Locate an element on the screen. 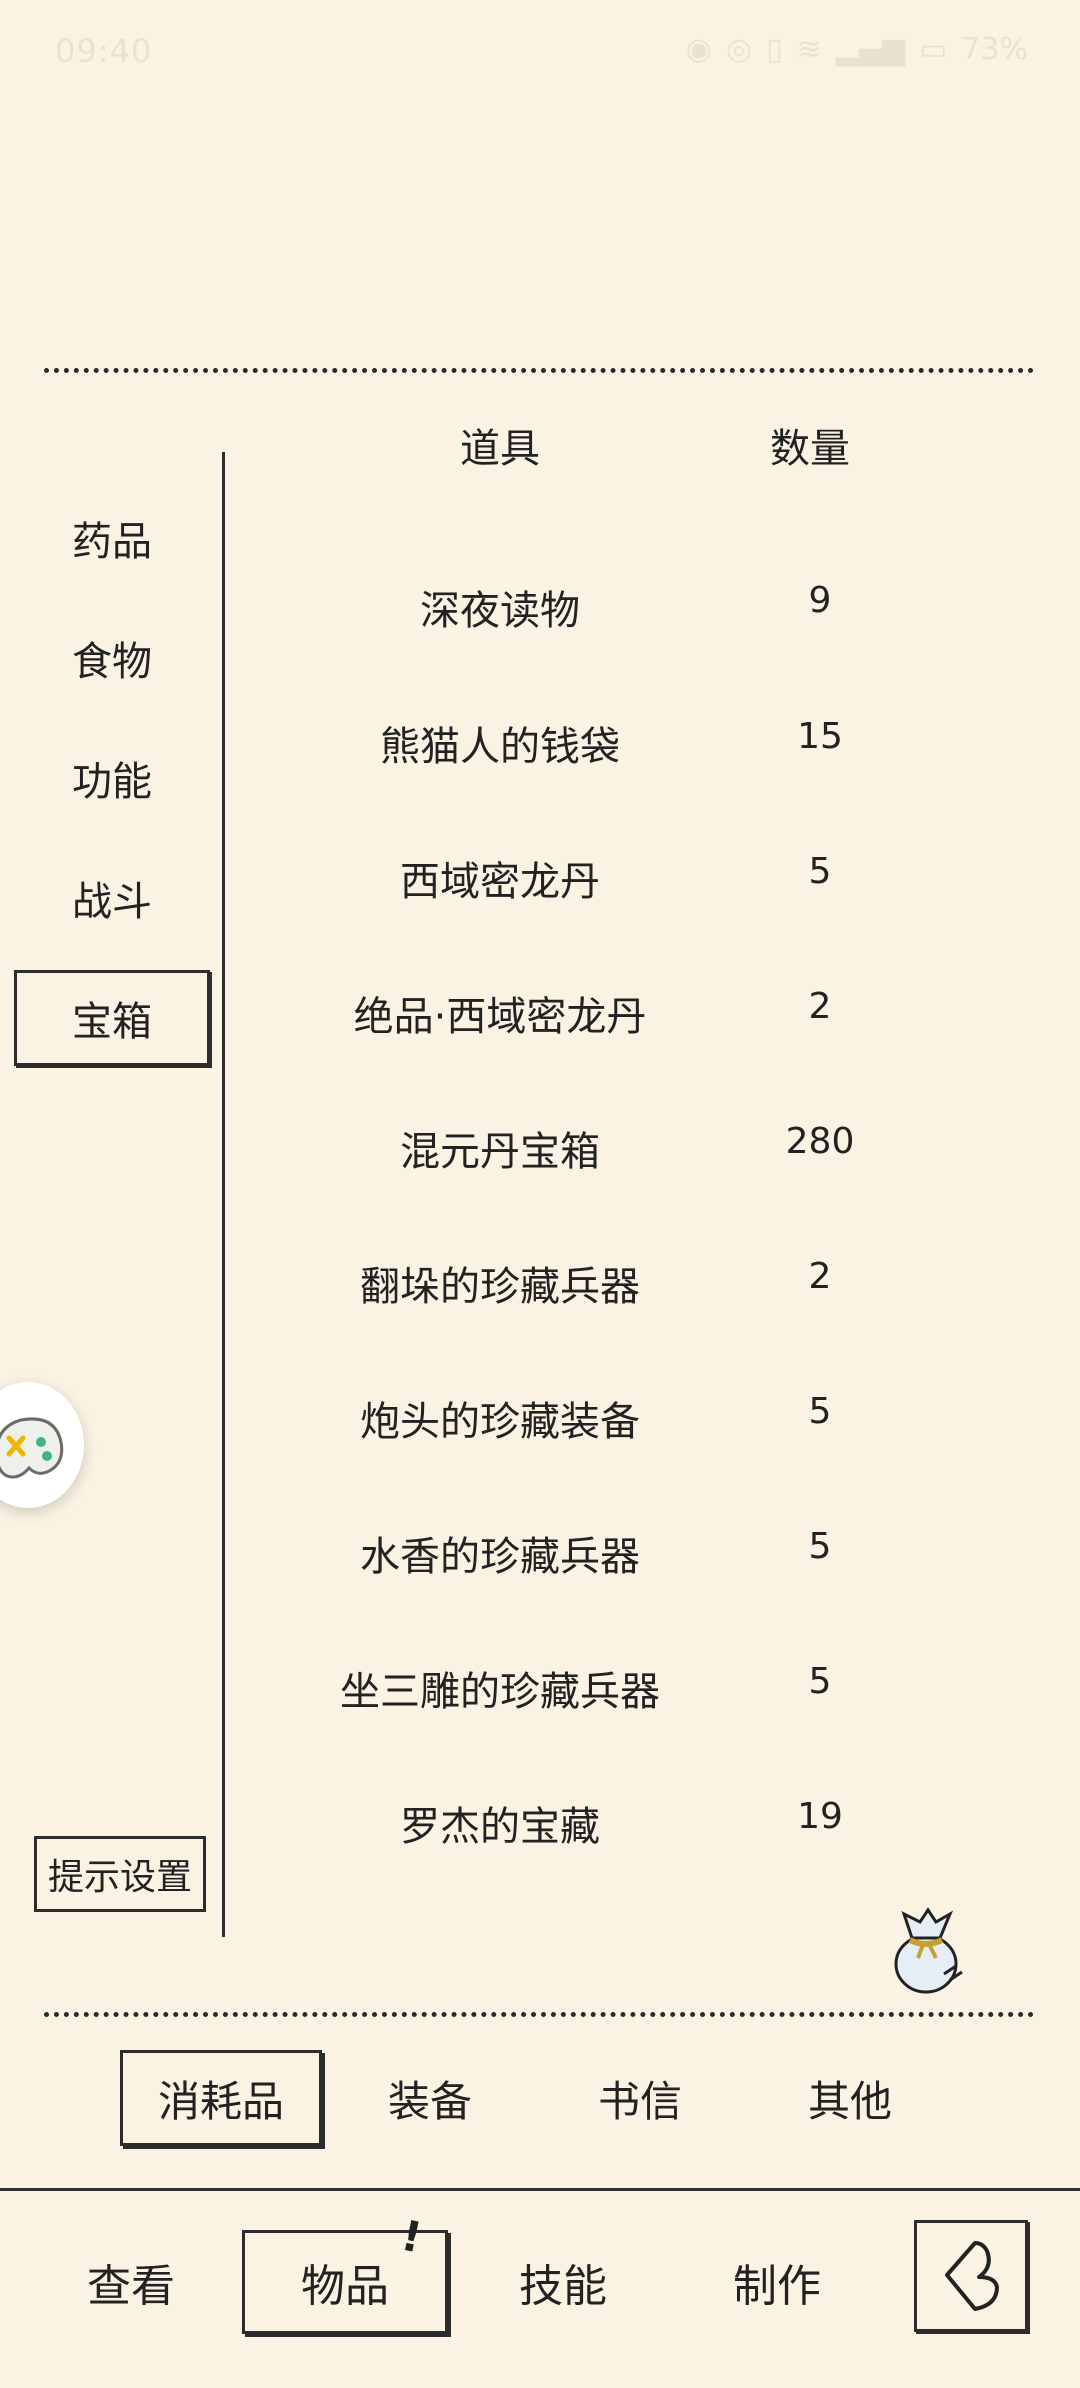  item-name: 绝品·西域密龙丹 is located at coordinates (500, 1017).